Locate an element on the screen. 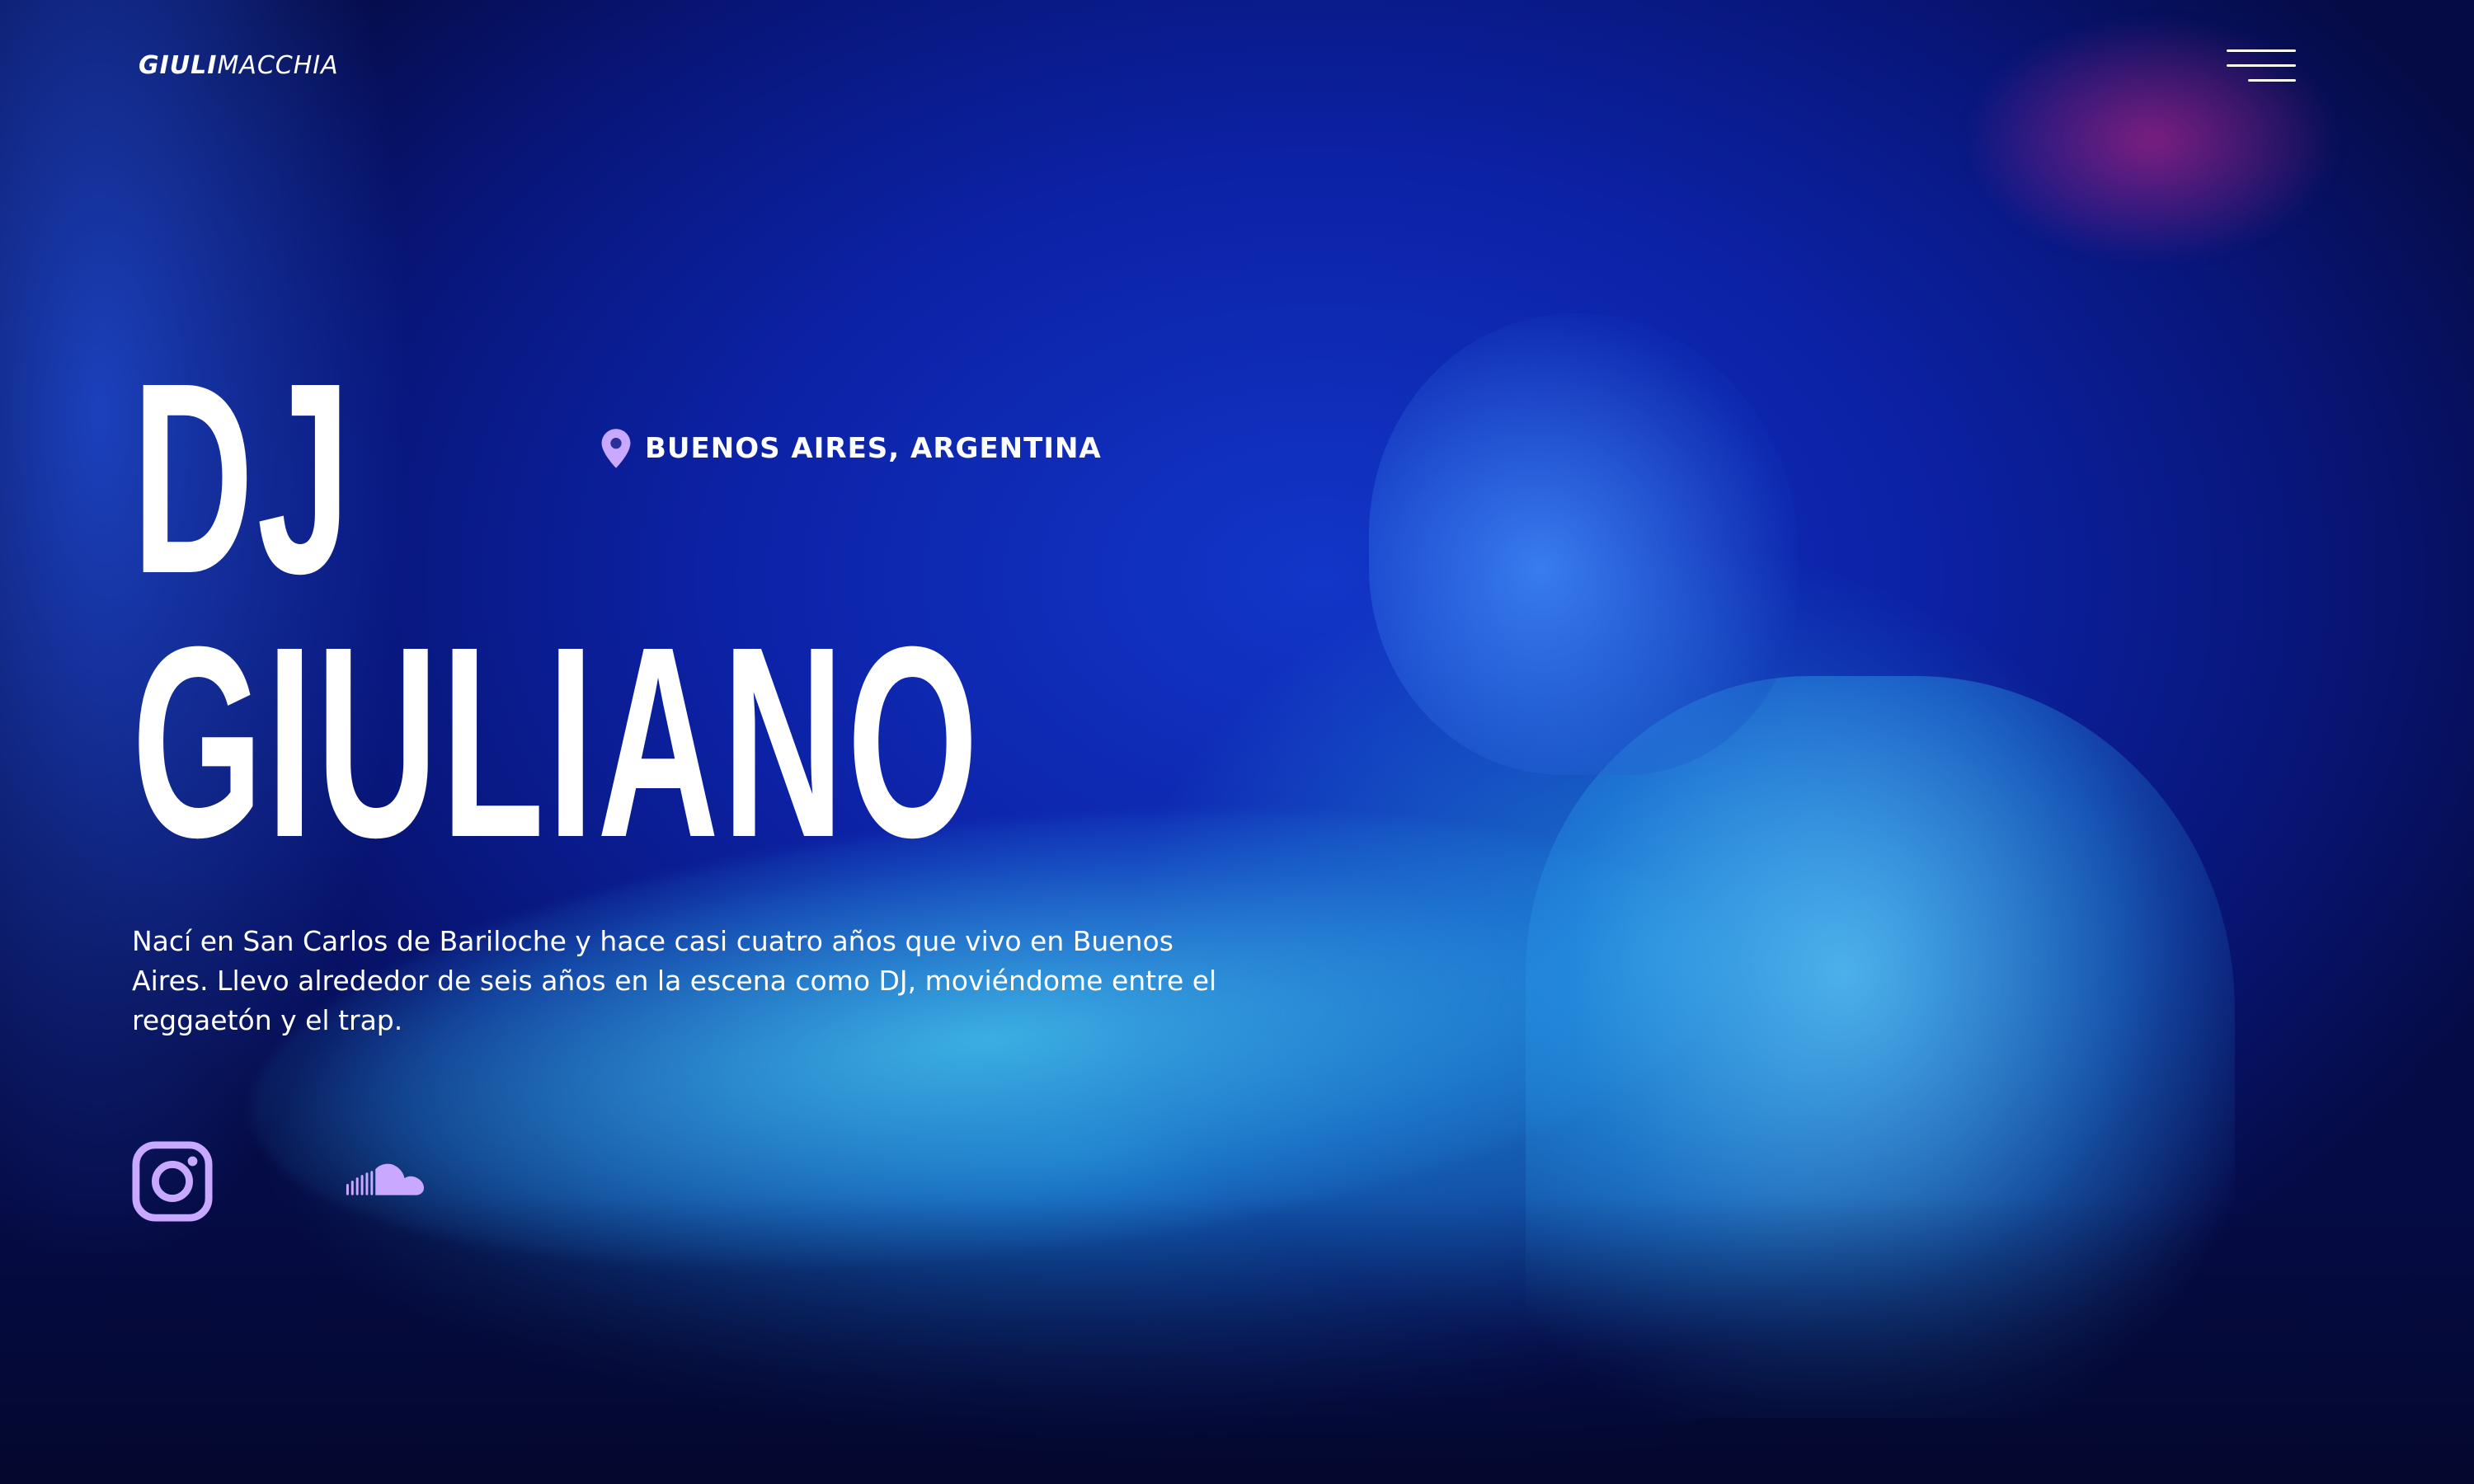  title-line-1: DJ is located at coordinates (243, 478).